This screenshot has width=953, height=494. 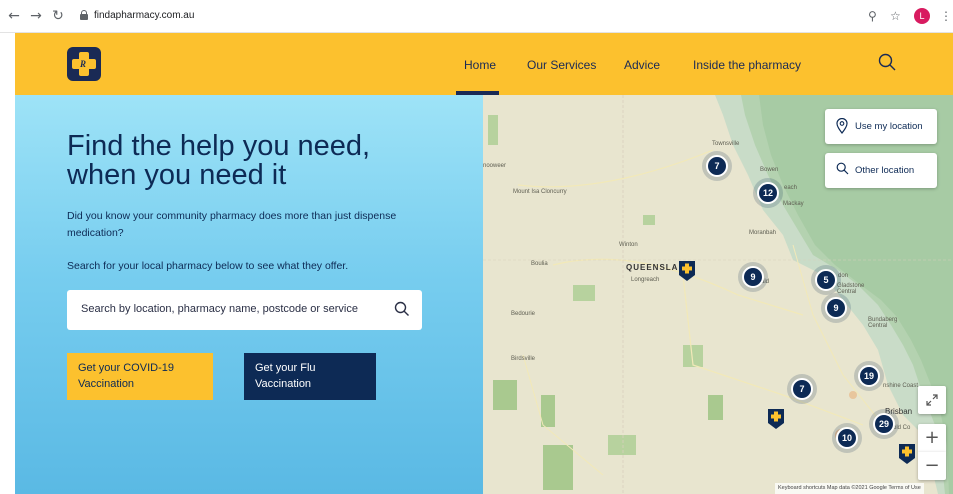 I want to click on flu-vaccination-button: Get your Flu Vaccination, so click(x=310, y=376).